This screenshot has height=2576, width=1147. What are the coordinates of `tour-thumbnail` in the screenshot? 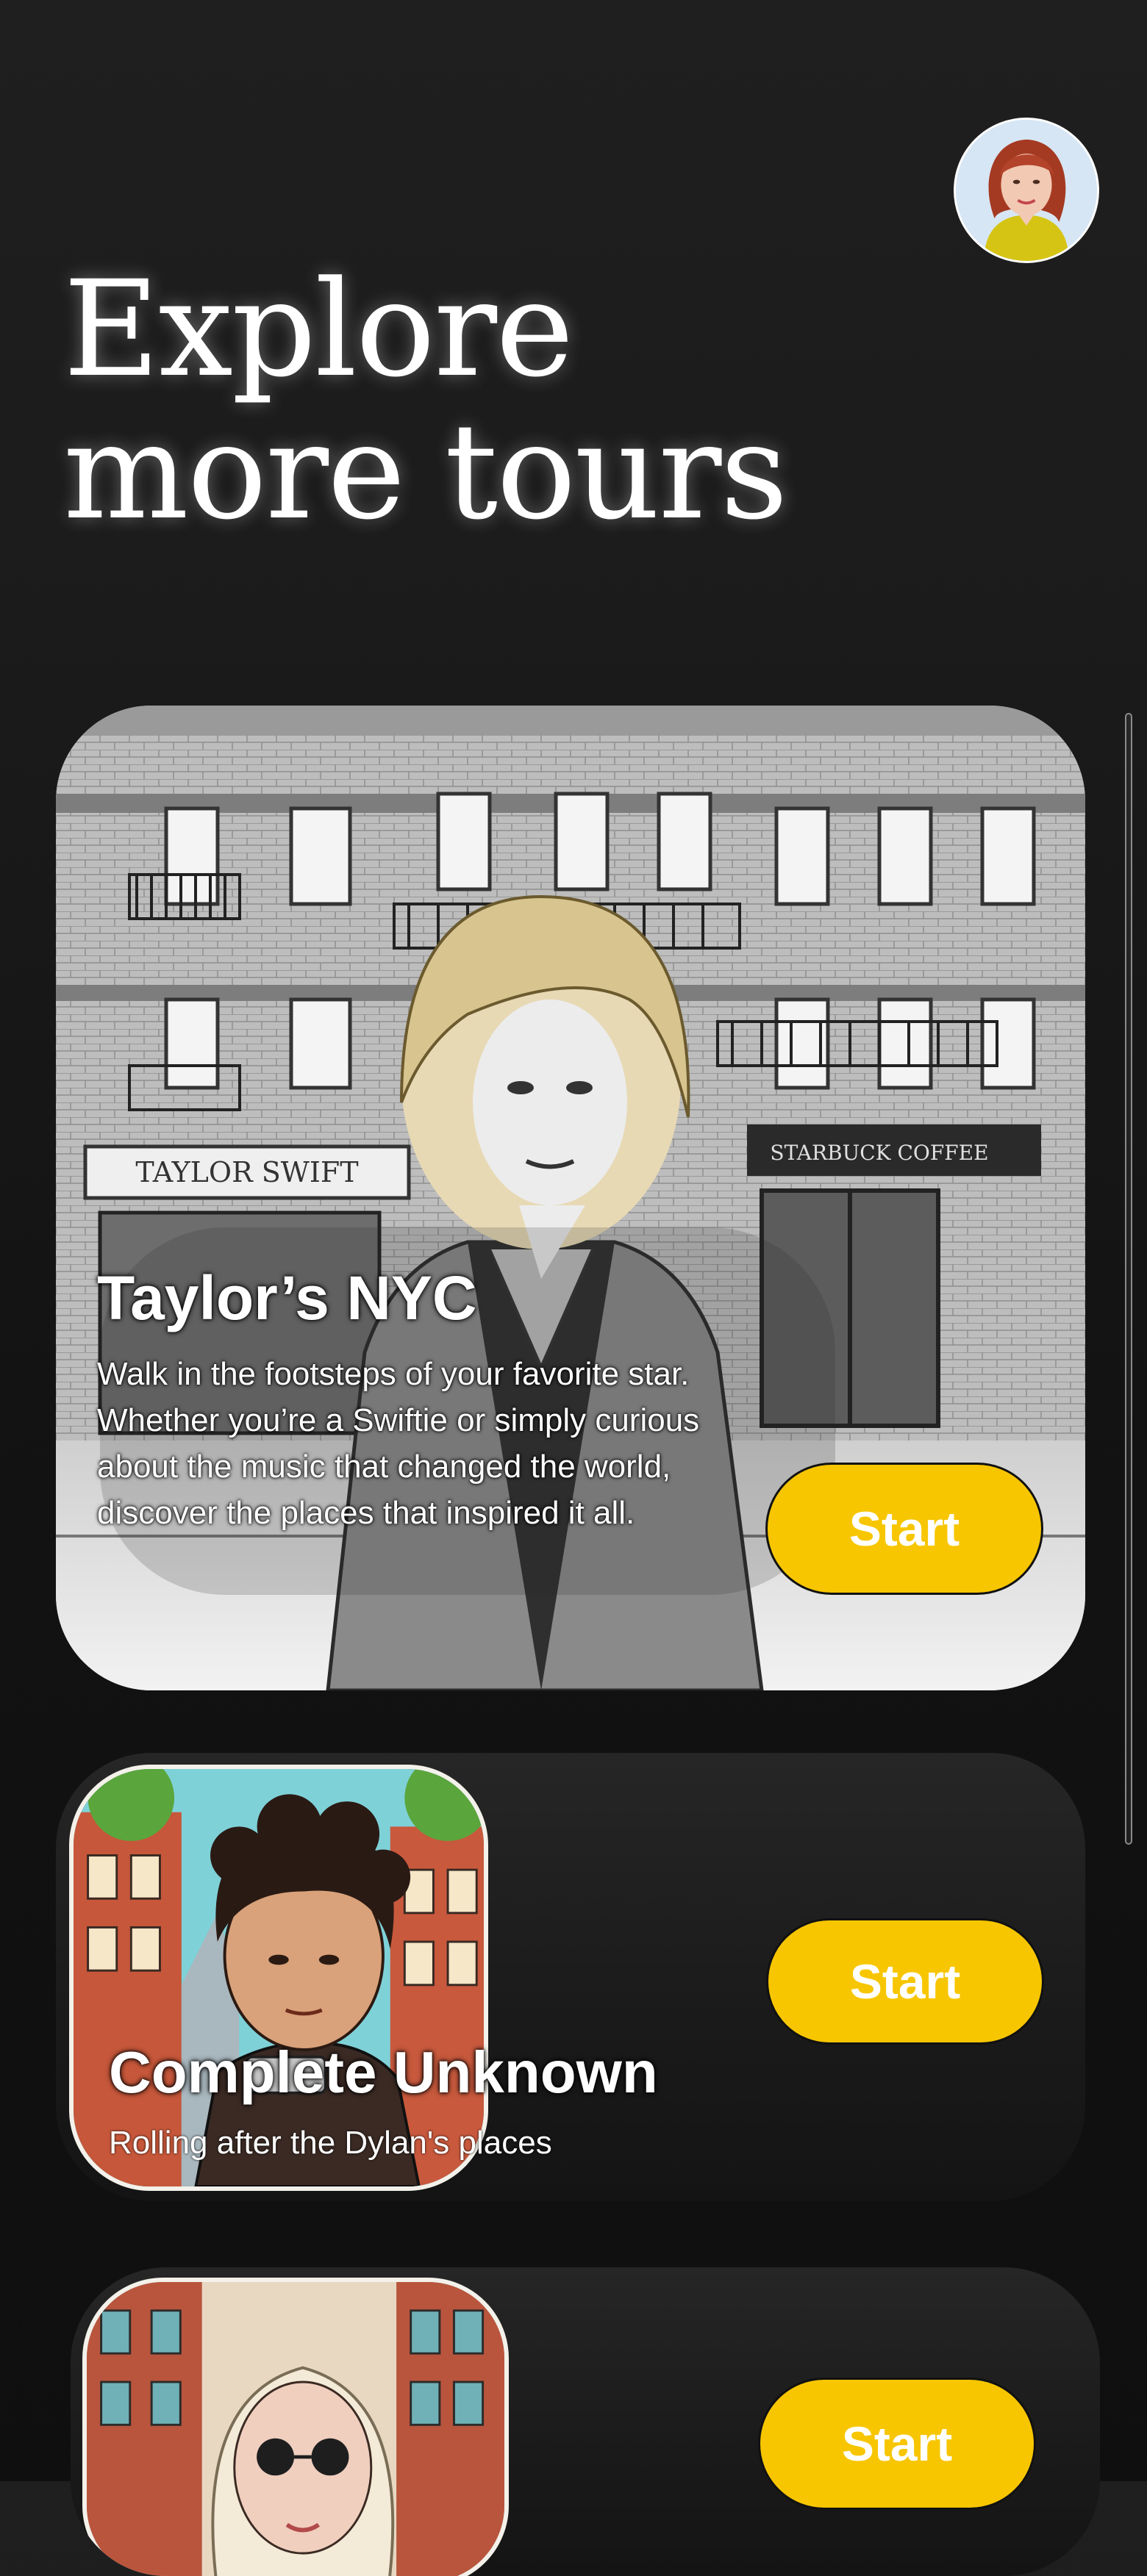 It's located at (295, 2427).